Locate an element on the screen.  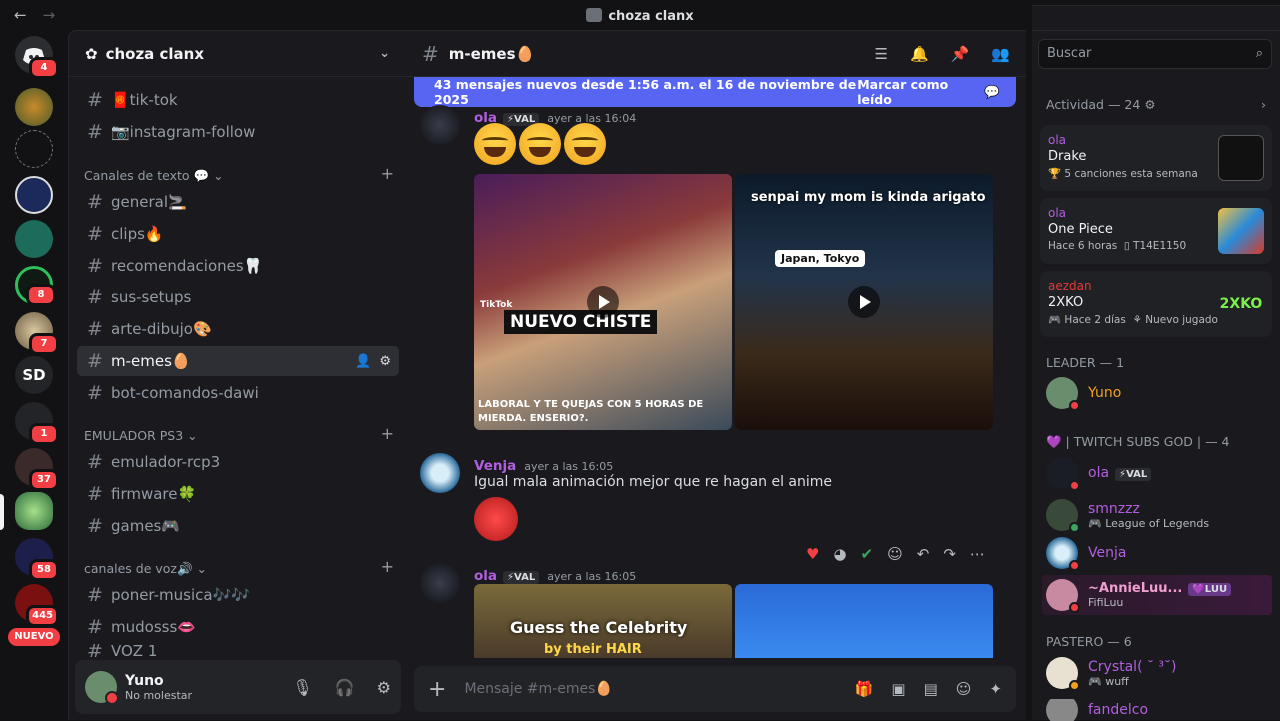
composer-input: Mensaje #m-emes🥚 is located at coordinates (538, 689).